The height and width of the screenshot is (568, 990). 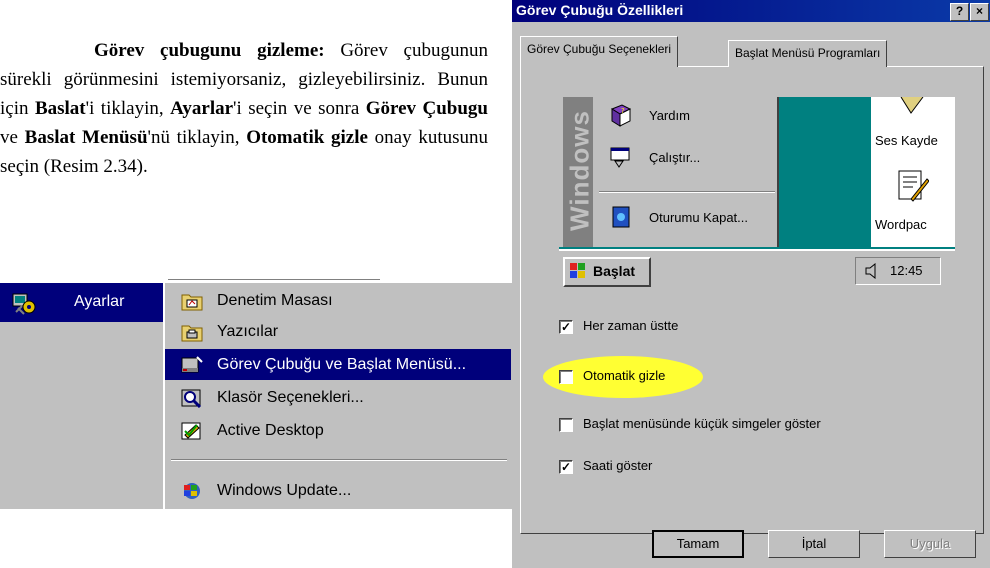 I want to click on menu-separator, so click(x=339, y=460).